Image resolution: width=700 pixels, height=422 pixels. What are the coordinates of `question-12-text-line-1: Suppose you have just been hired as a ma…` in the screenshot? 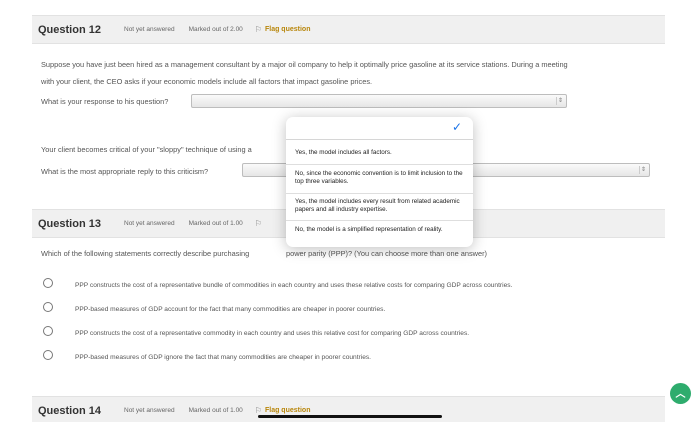 It's located at (304, 64).